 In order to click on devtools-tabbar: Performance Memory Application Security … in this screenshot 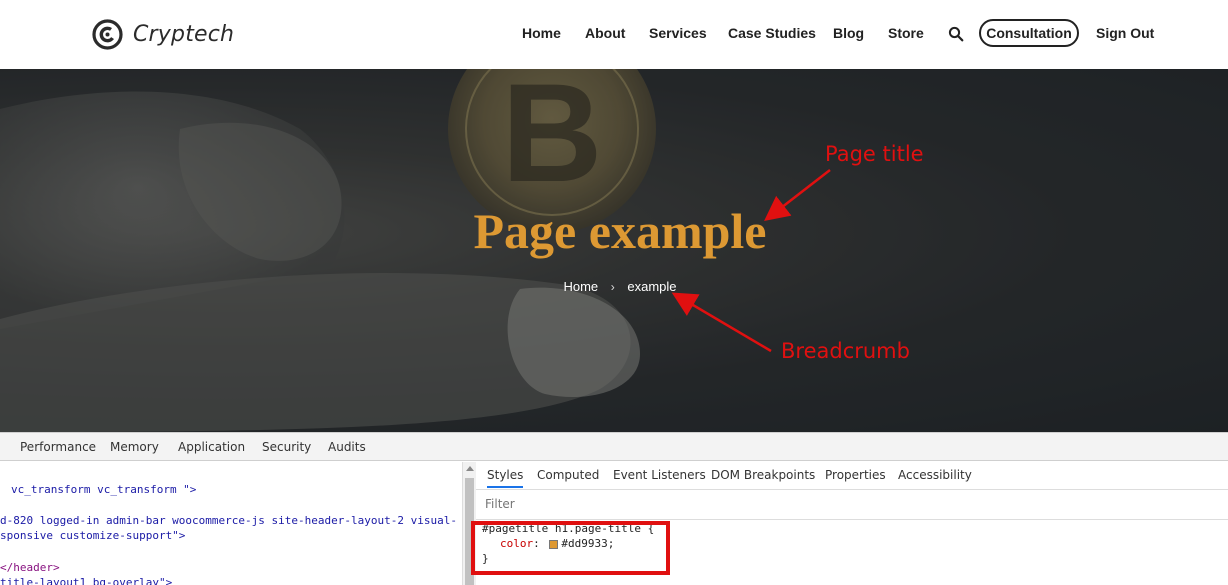, I will do `click(614, 447)`.